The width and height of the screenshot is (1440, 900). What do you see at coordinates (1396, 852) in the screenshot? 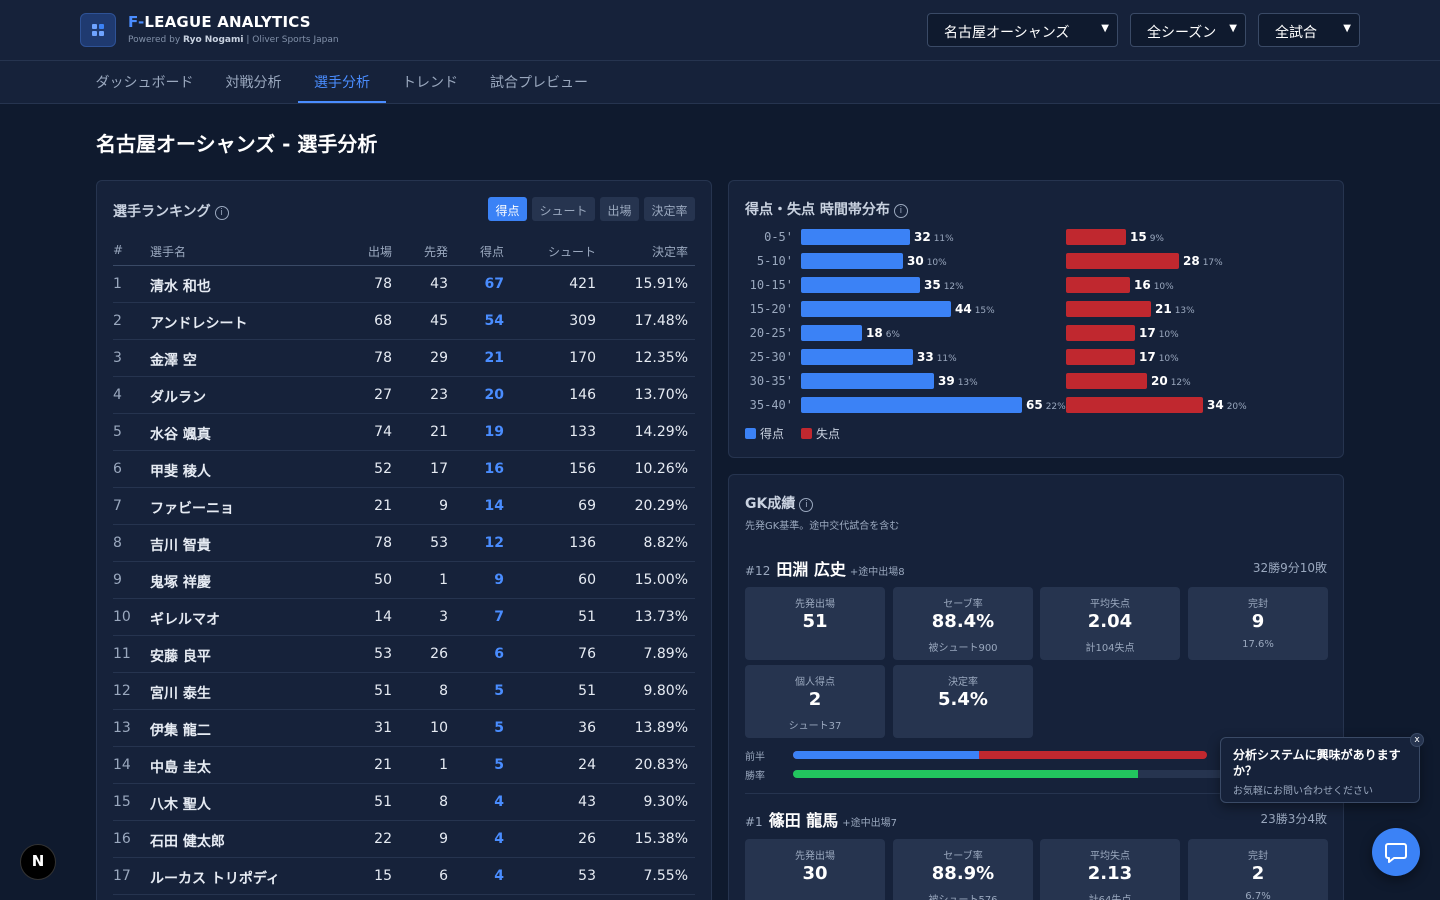
I see `chat-button` at bounding box center [1396, 852].